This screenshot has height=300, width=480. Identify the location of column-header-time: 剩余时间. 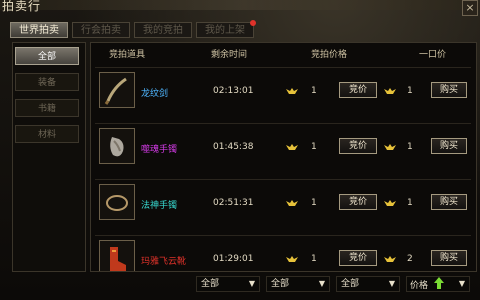
(229, 55).